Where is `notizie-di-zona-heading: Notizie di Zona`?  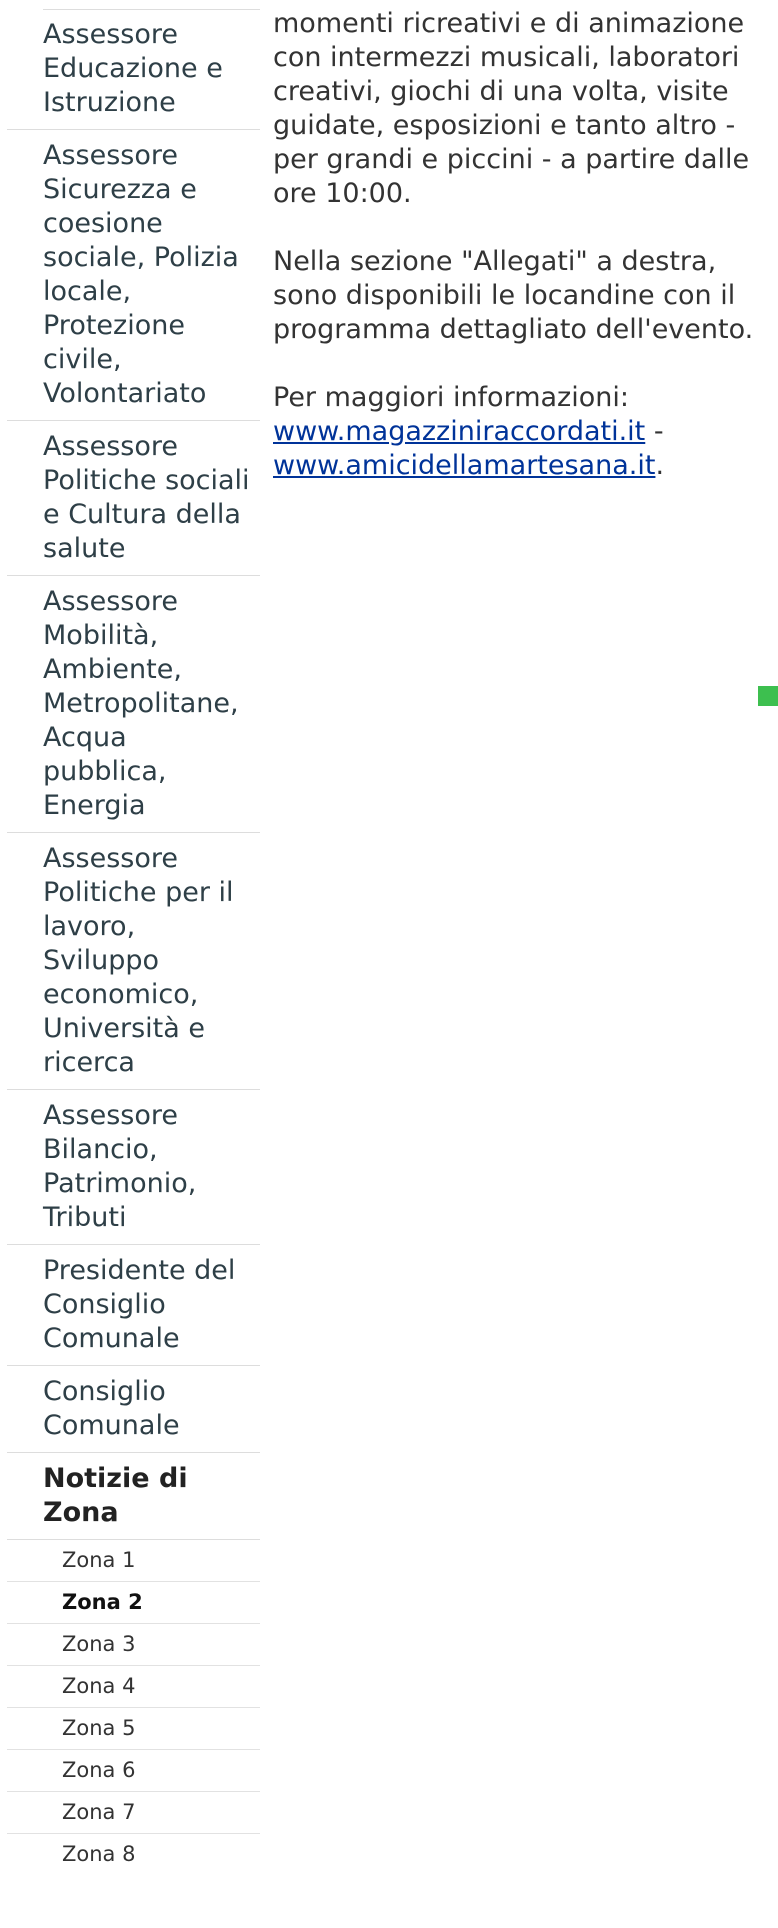
notizie-di-zona-heading: Notizie di Zona is located at coordinates (133, 1496).